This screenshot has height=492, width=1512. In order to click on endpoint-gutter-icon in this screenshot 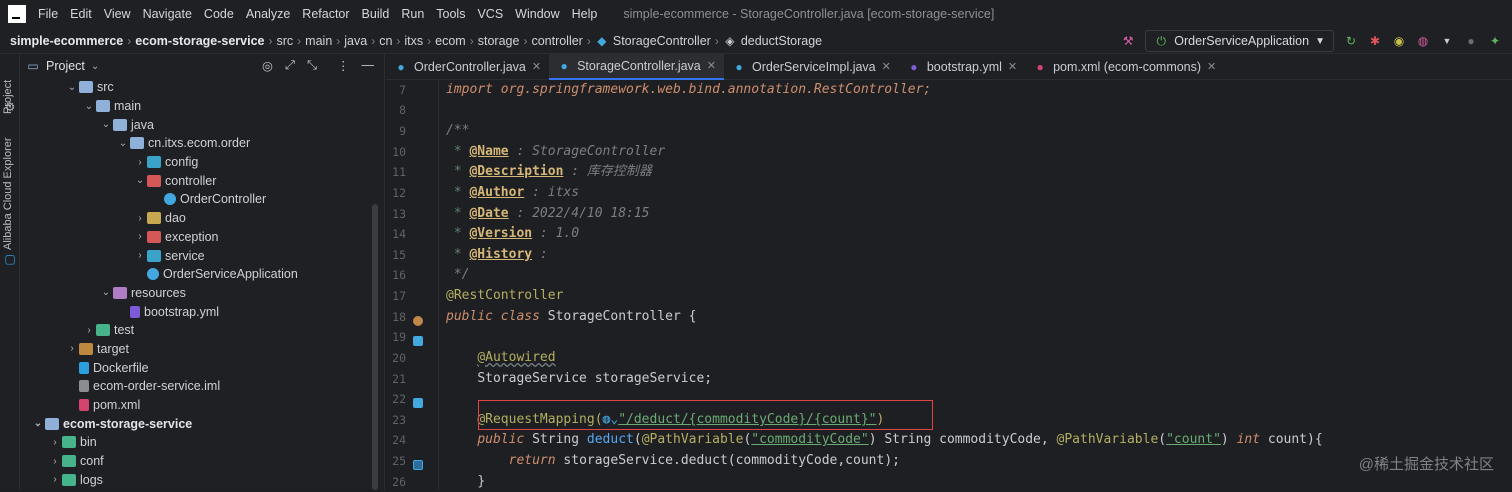, I will do `click(418, 465)`.